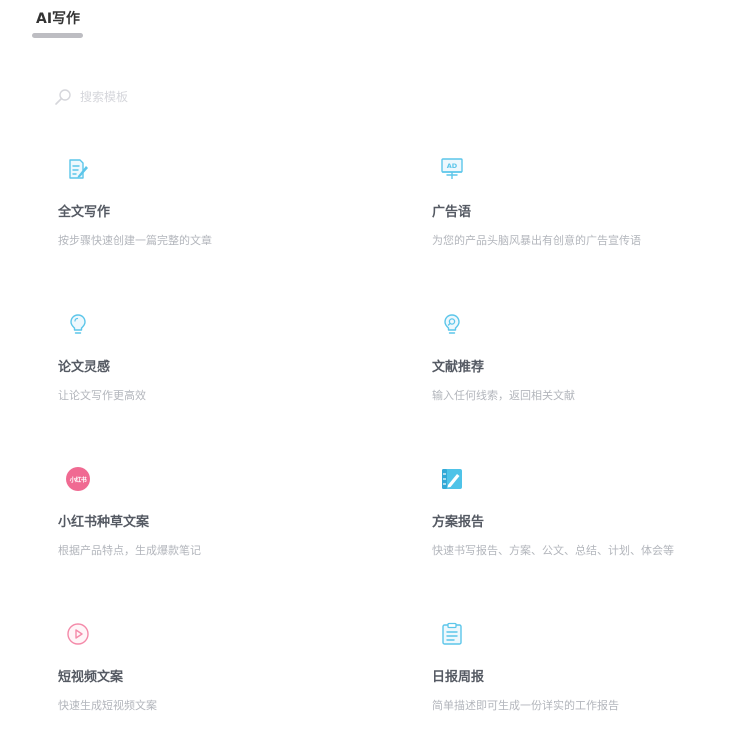 Image resolution: width=751 pixels, height=742 pixels. What do you see at coordinates (591, 372) in the screenshot?
I see `template-card-literature-recommendation: 文献推荐 输入任何线索，返回相关文献` at bounding box center [591, 372].